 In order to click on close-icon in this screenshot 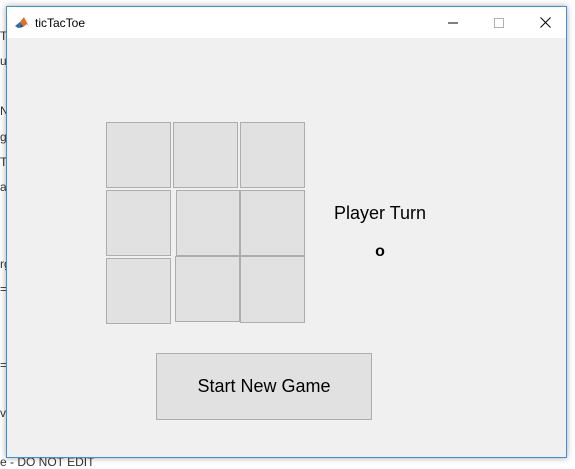, I will do `click(545, 22)`.